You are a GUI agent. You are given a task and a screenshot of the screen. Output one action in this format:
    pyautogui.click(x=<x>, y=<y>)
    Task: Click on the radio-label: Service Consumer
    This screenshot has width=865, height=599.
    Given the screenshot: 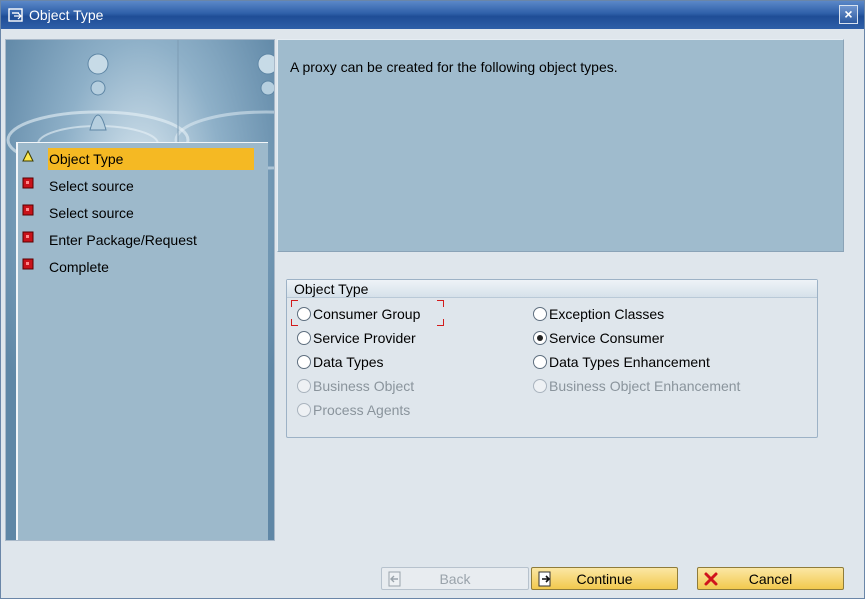 What is the action you would take?
    pyautogui.click(x=607, y=338)
    